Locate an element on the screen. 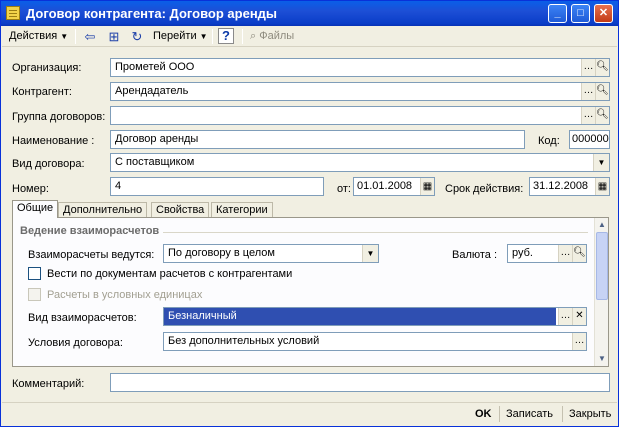 The image size is (619, 427). structure-icon: ⊞ is located at coordinates (114, 36).